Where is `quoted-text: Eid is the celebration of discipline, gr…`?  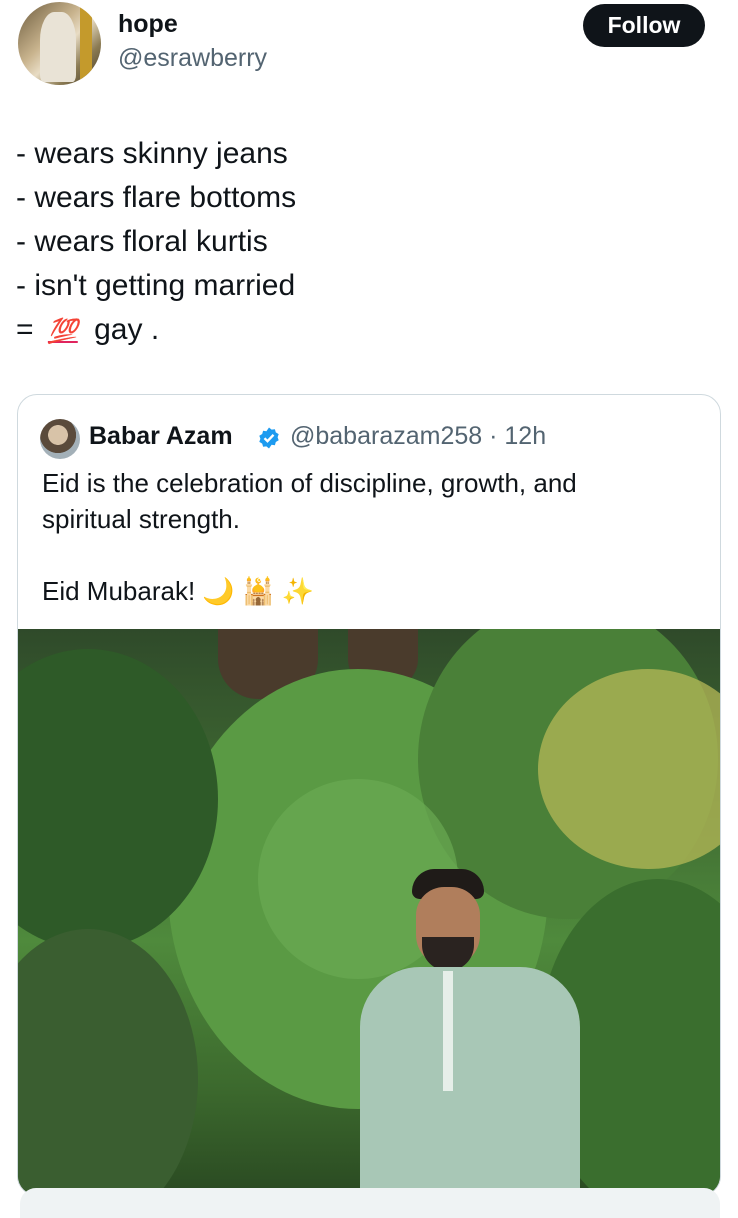
quoted-text: Eid is the celebration of discipline, gr… is located at coordinates (367, 537).